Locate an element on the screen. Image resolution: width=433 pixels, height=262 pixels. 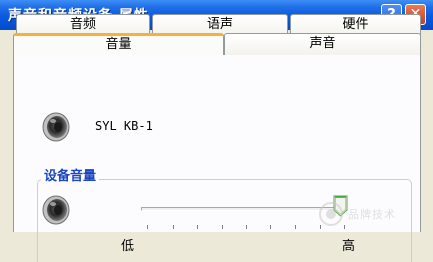
tab-voice-label: 语声 is located at coordinates (219, 24).